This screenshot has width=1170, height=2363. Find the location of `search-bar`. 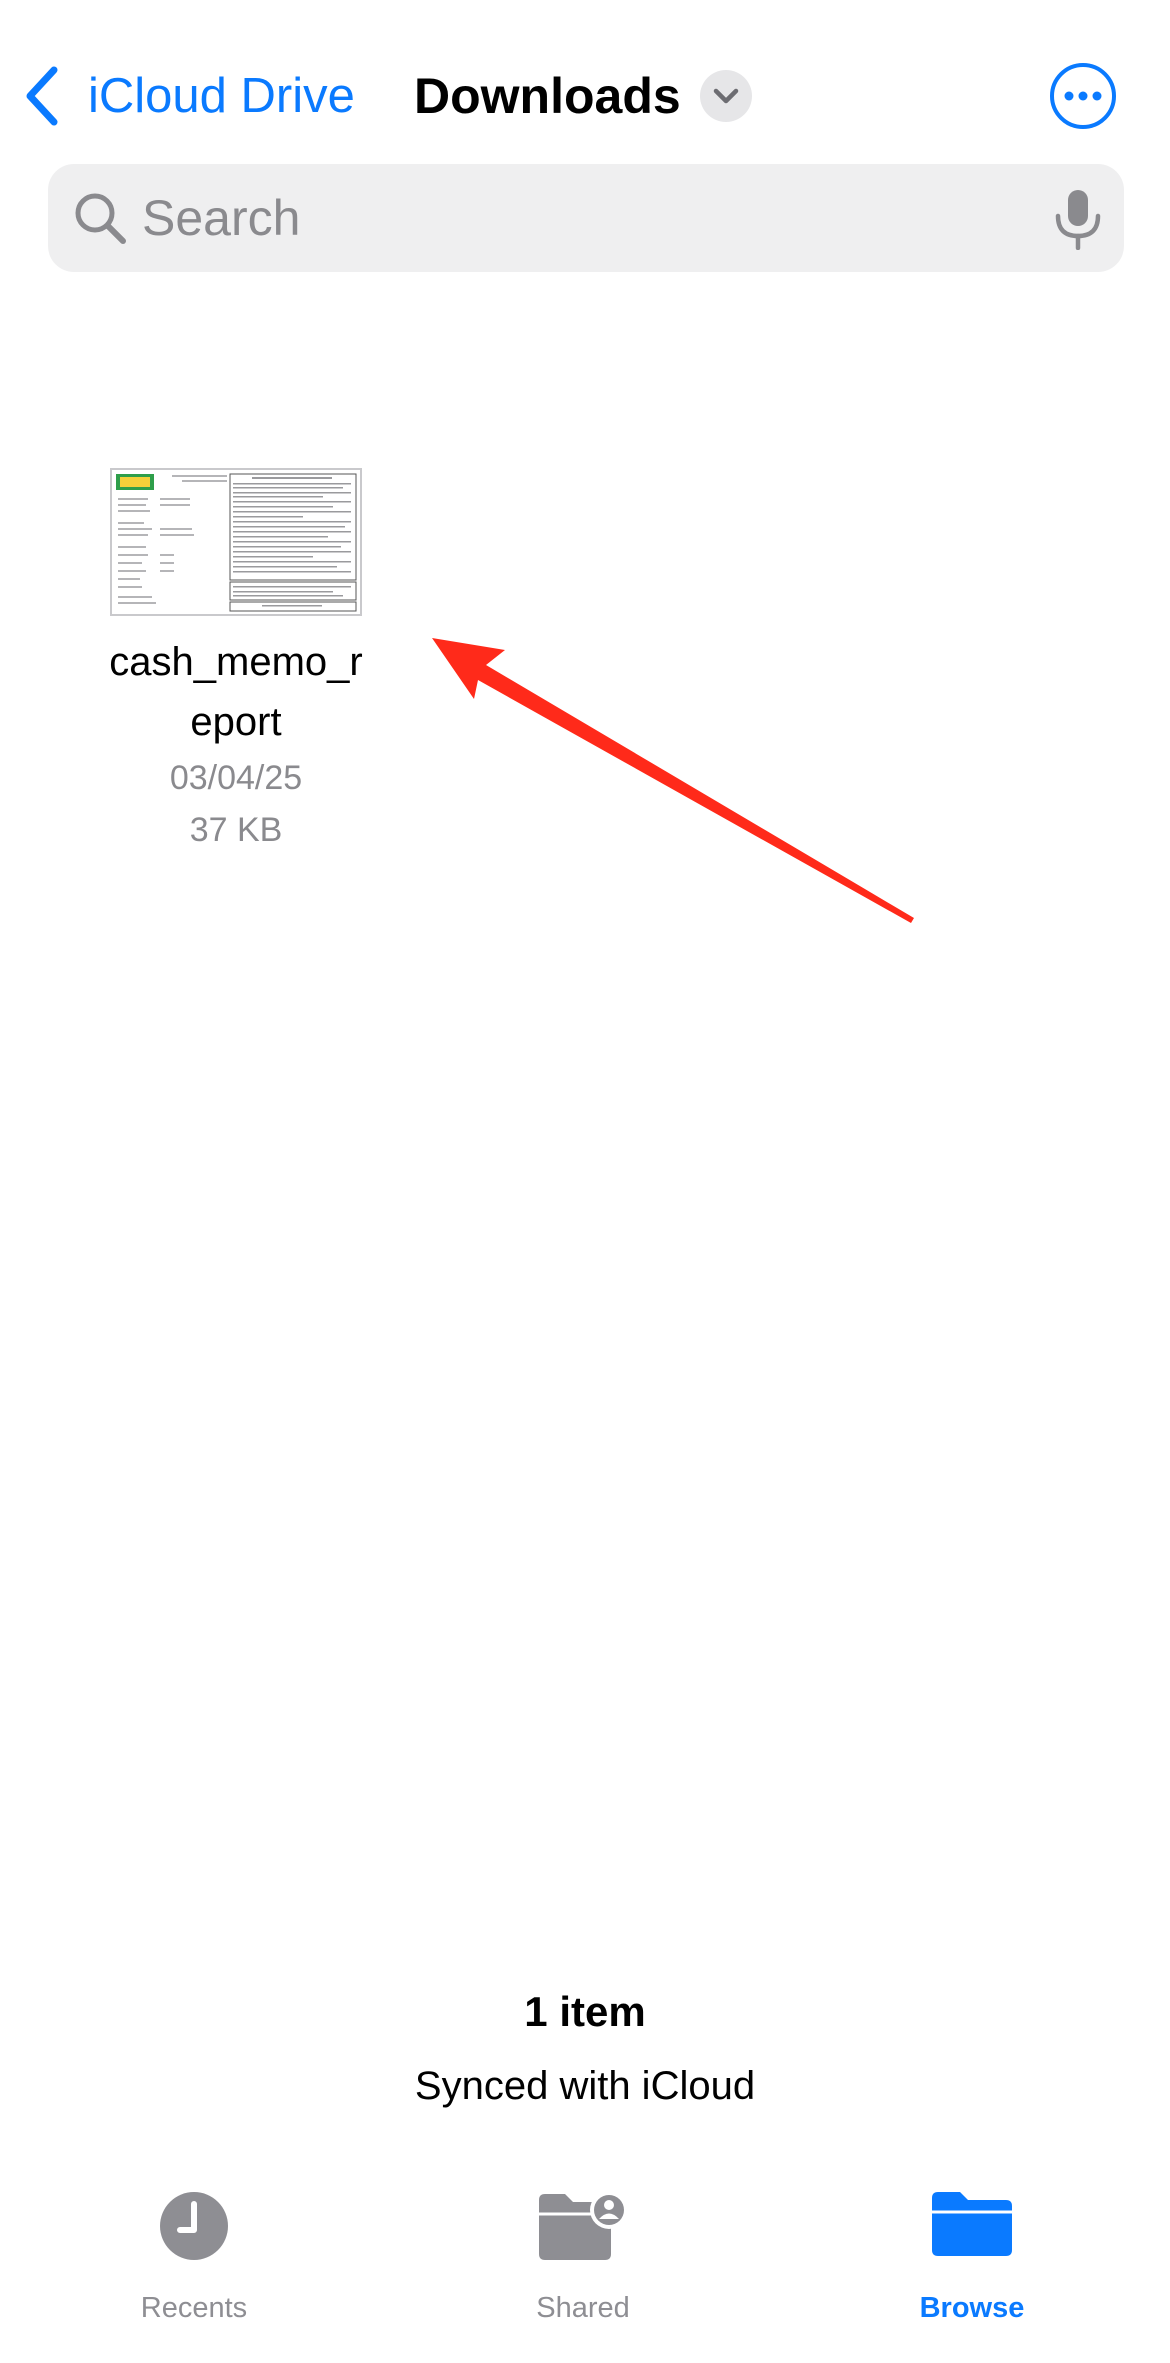

search-bar is located at coordinates (586, 218).